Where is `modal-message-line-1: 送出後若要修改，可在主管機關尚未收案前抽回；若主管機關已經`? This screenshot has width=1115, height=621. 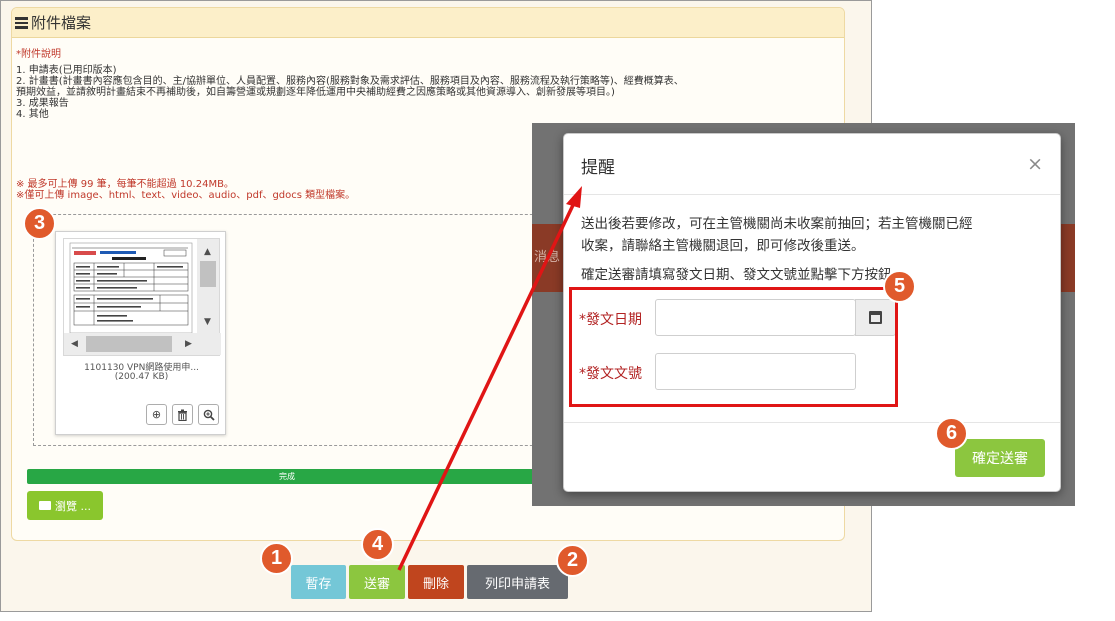
modal-message-line-1: 送出後若要修改，可在主管機關尚未收案前抽回；若主管機關已經 is located at coordinates (777, 224).